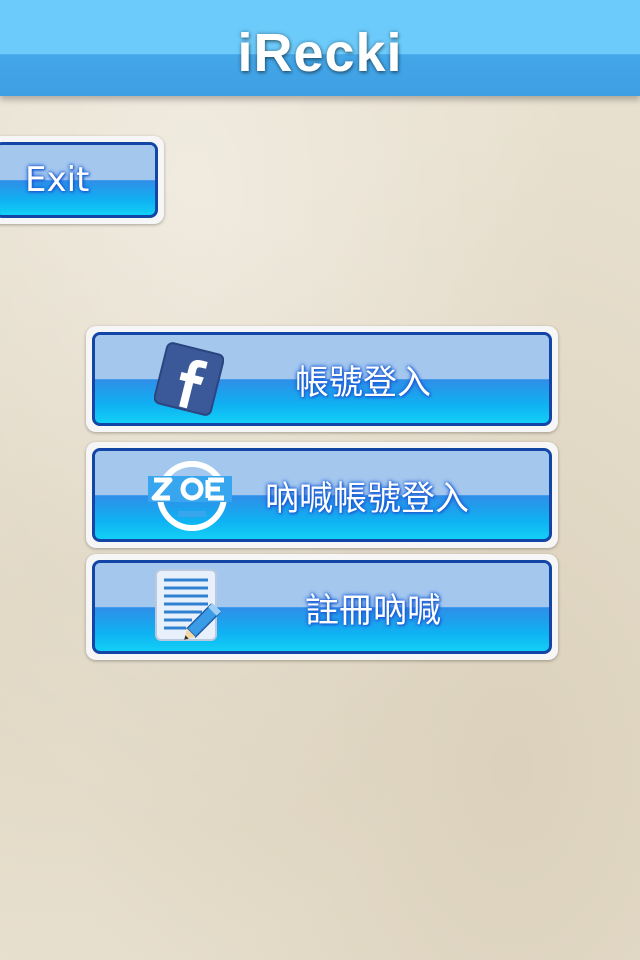 This screenshot has width=640, height=960. I want to click on exit-button-frame: Exit, so click(82, 180).